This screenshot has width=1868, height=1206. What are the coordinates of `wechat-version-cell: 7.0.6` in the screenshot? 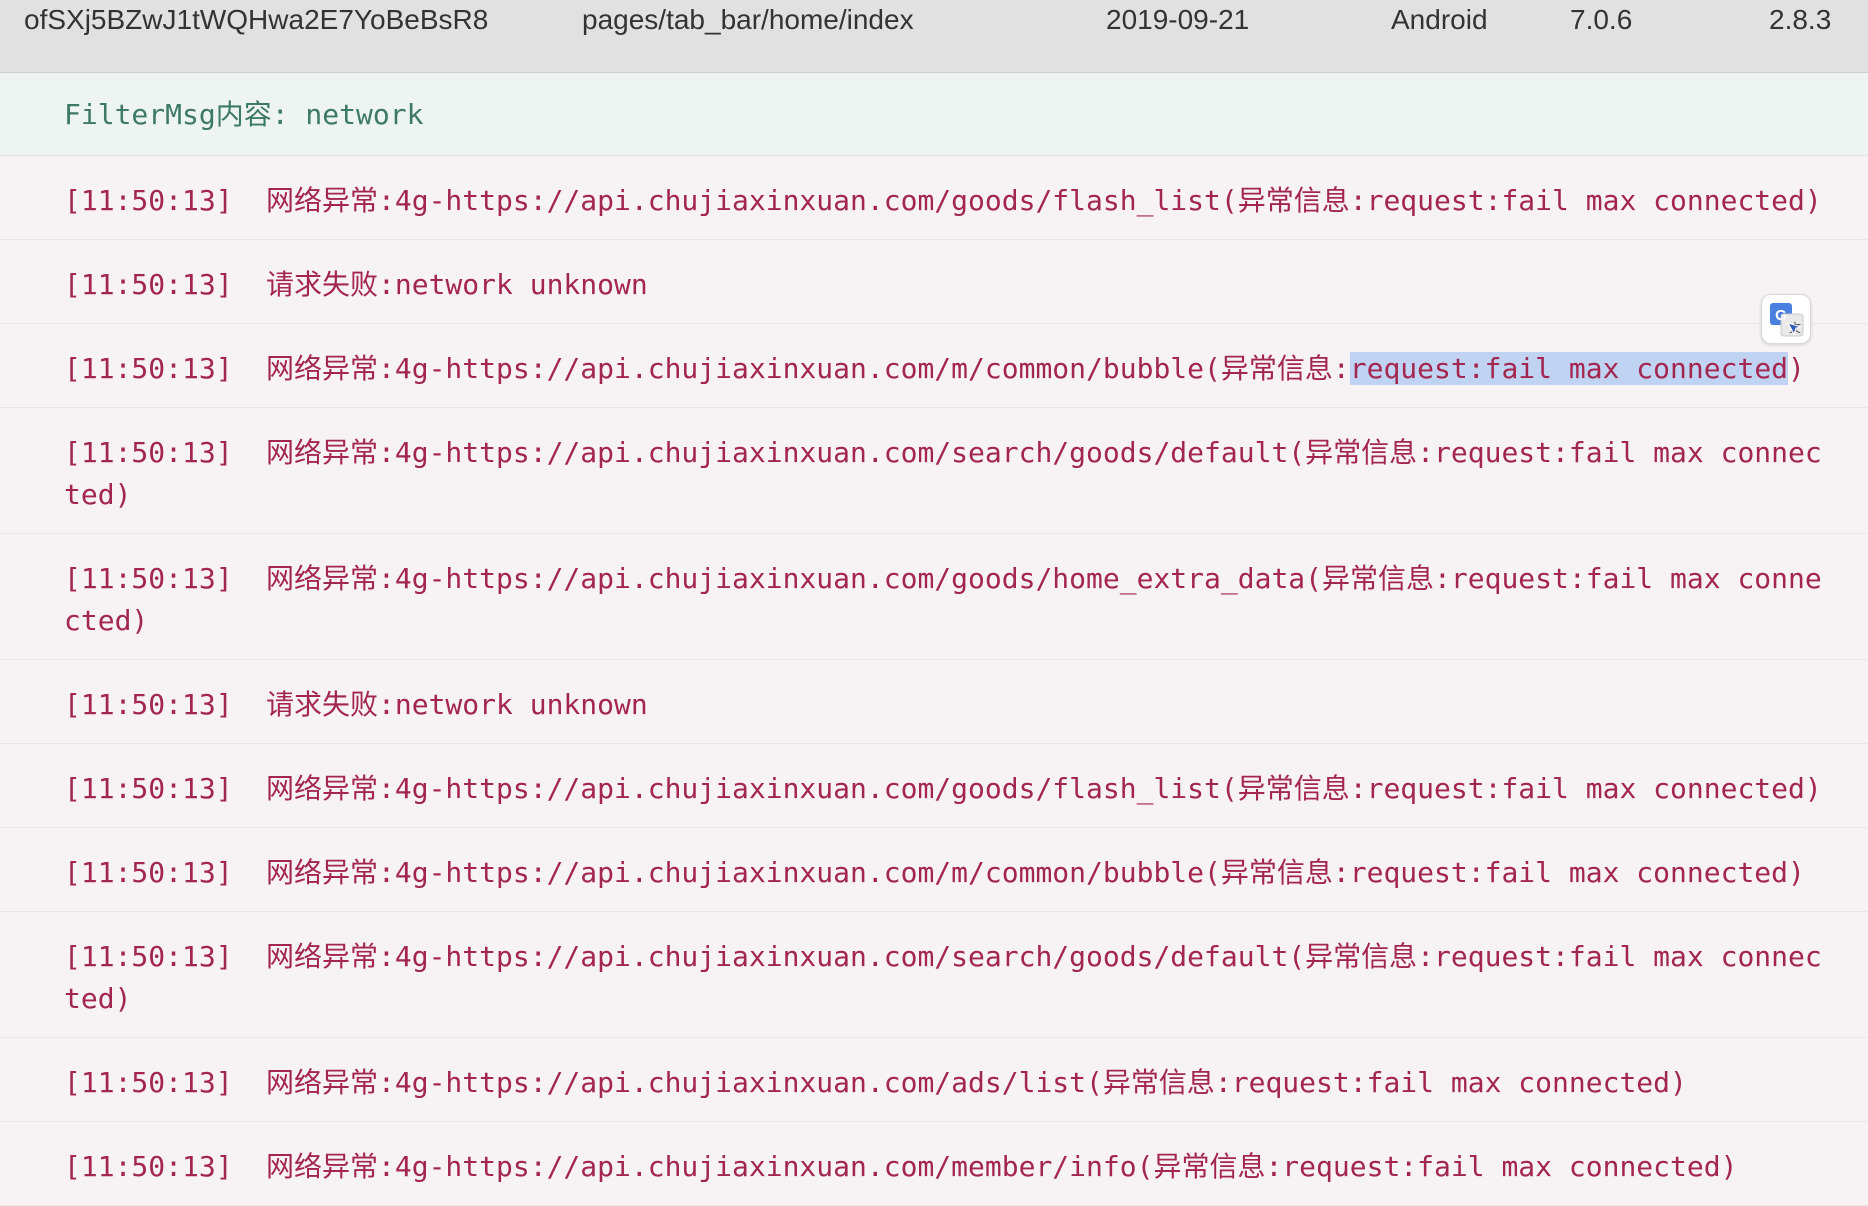 It's located at (1601, 19).